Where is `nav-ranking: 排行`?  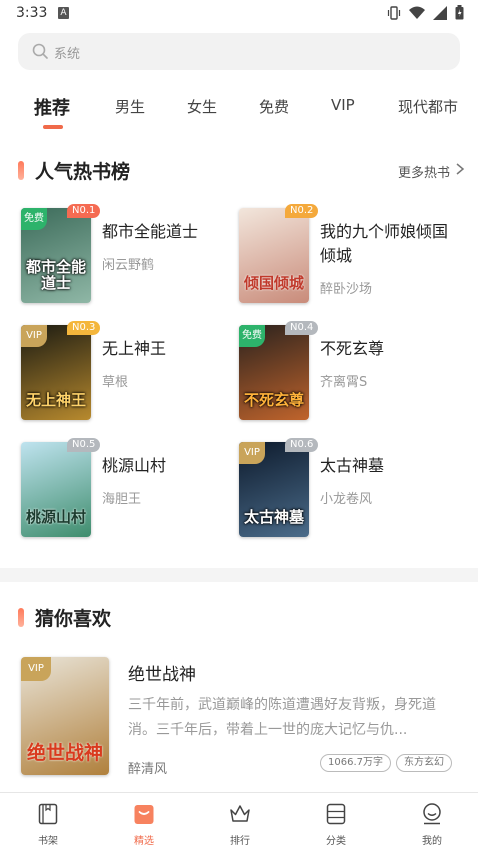 nav-ranking: 排行 is located at coordinates (240, 822).